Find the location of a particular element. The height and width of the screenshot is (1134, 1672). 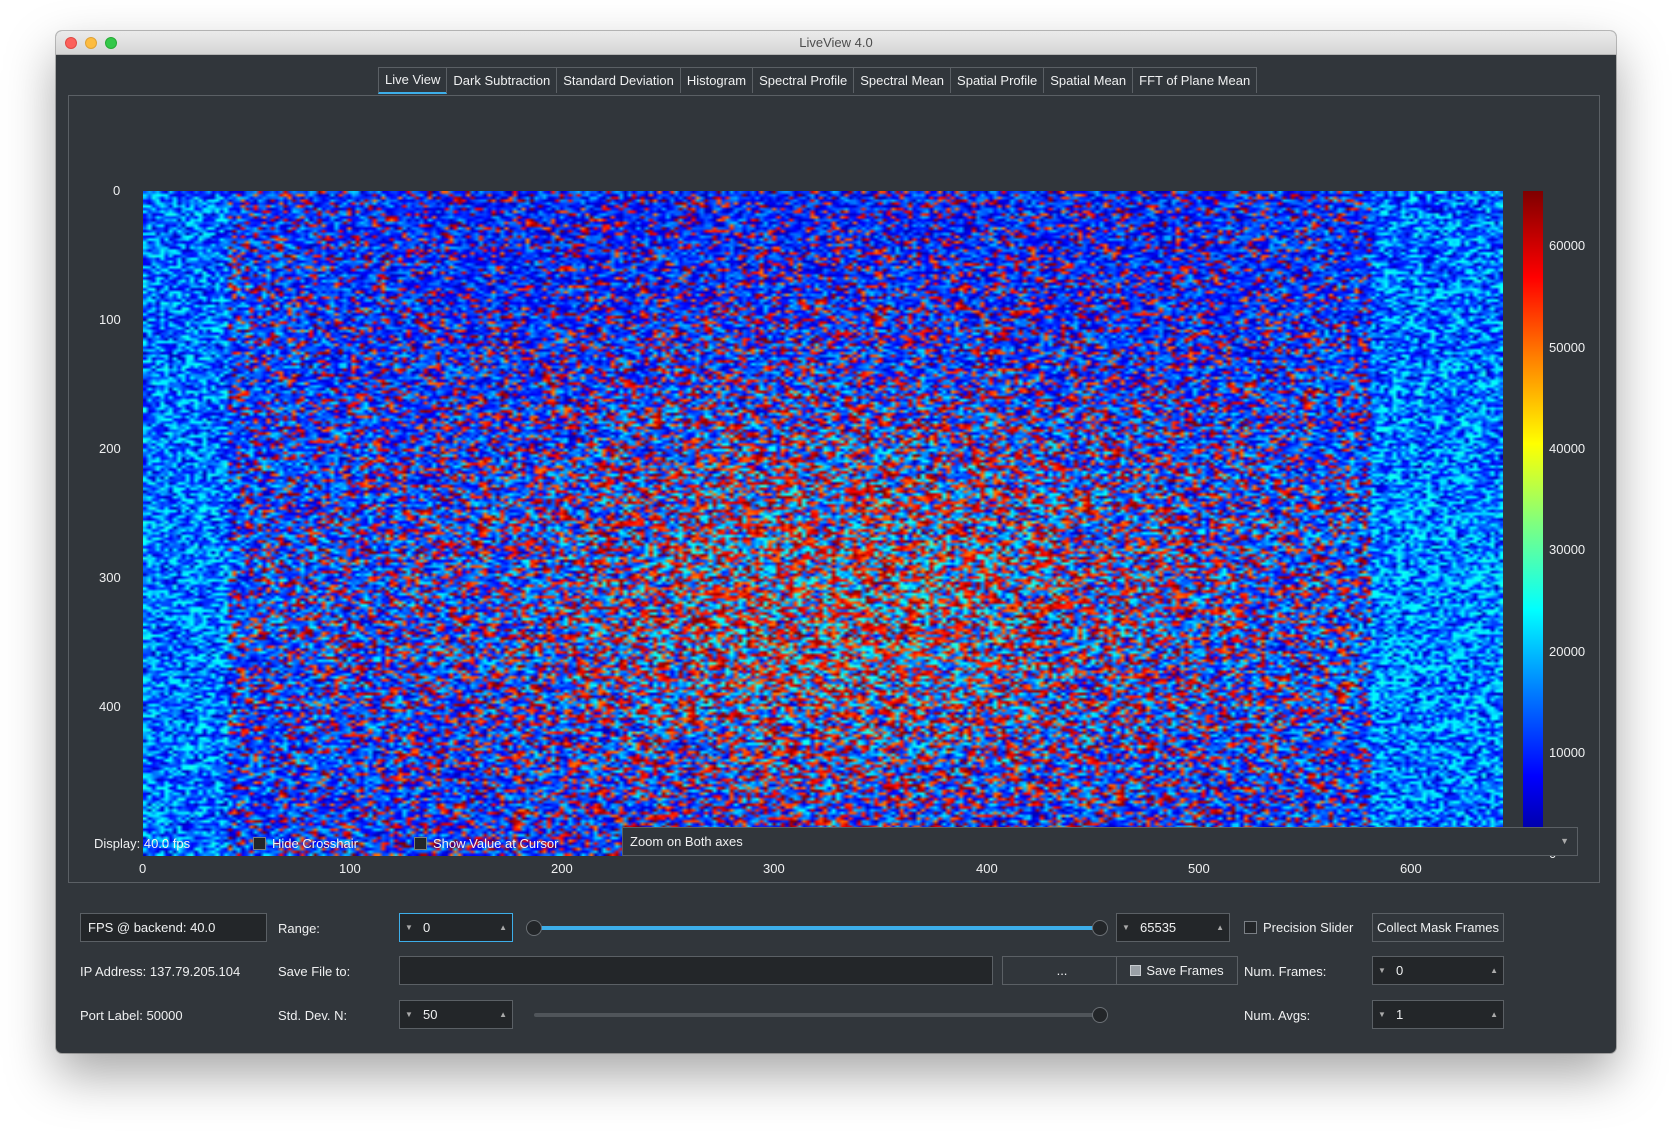

range-min-spinbox: ▼ 0 ▲ is located at coordinates (456, 927).